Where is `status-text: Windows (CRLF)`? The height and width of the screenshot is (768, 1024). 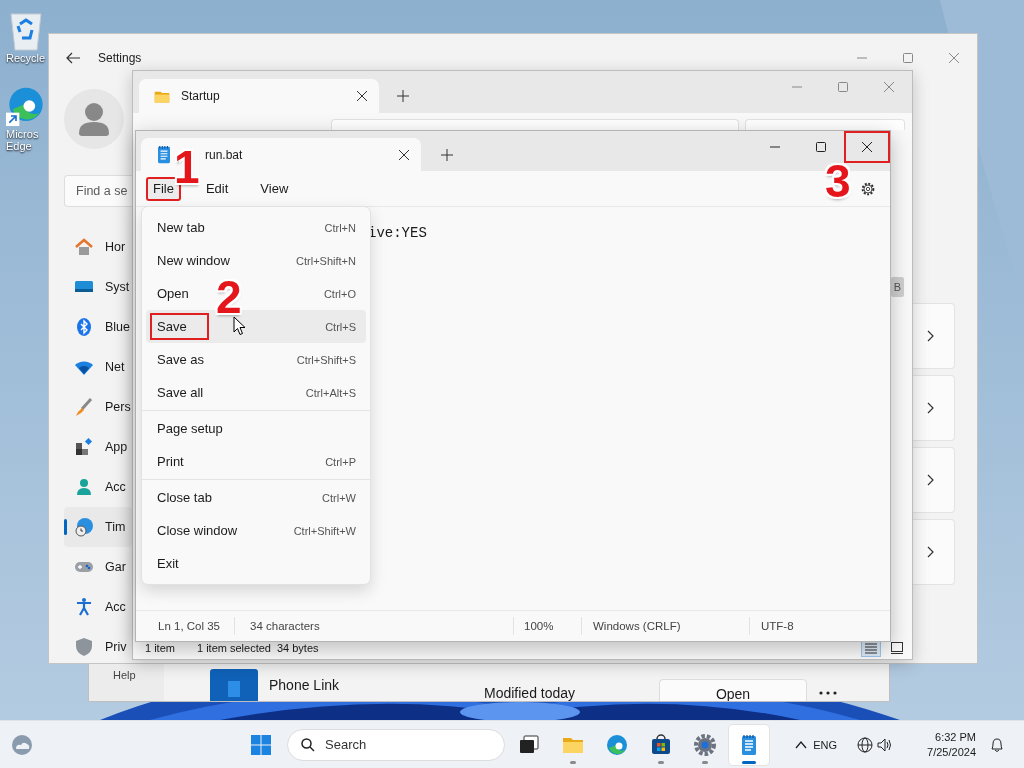 status-text: Windows (CRLF) is located at coordinates (637, 626).